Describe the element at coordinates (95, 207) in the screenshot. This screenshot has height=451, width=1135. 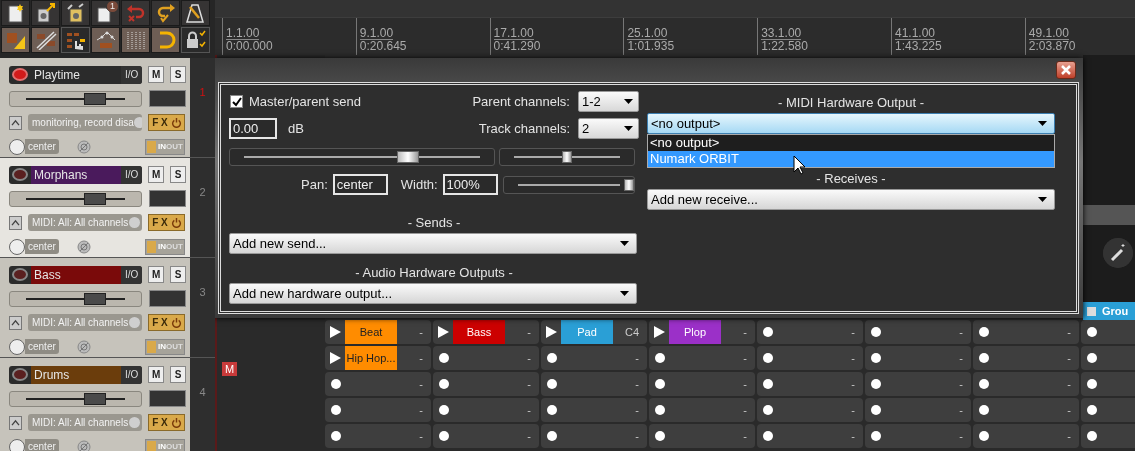
I see `track-panel: Morphans I/O M S MIDI: All: All channels F X center INOUT` at that location.